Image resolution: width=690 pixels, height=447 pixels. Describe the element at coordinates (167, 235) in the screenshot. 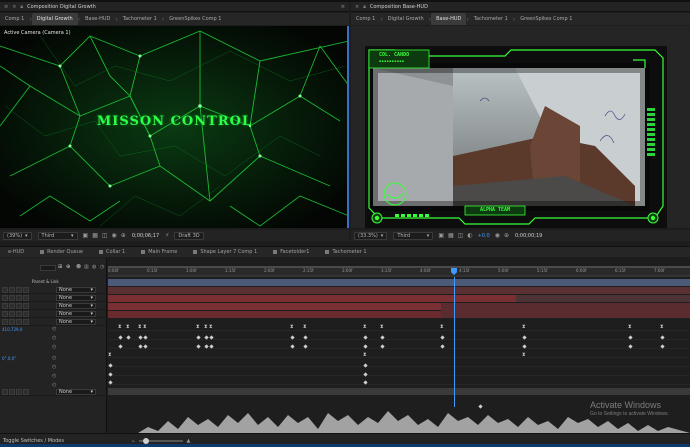

I see `fast-preview-icon: ⚡︎` at that location.